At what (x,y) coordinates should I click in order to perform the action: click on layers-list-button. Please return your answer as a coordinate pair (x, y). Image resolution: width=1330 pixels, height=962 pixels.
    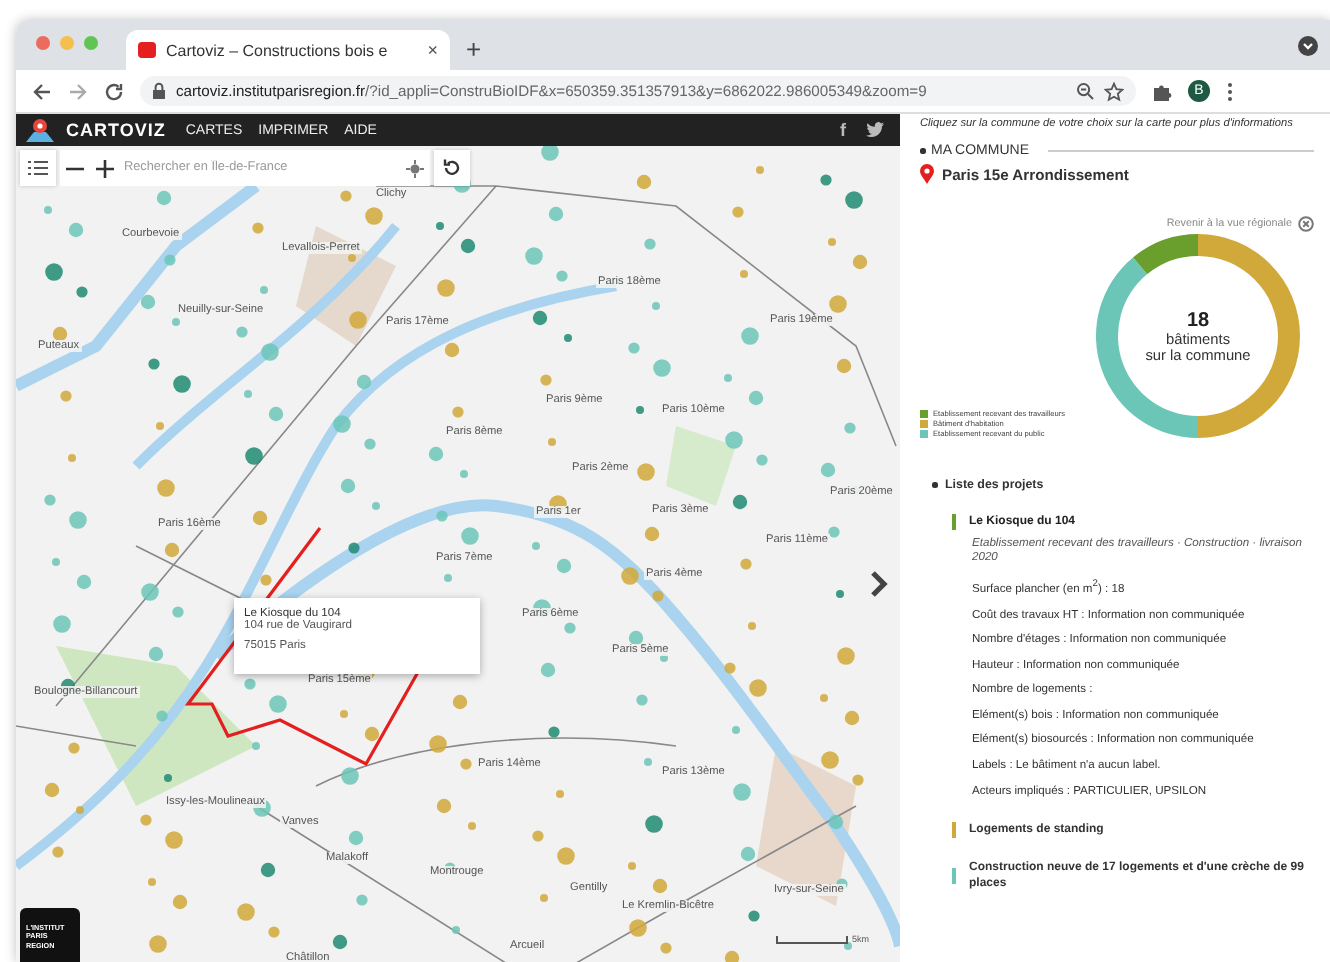
    Looking at the image, I should click on (38, 168).